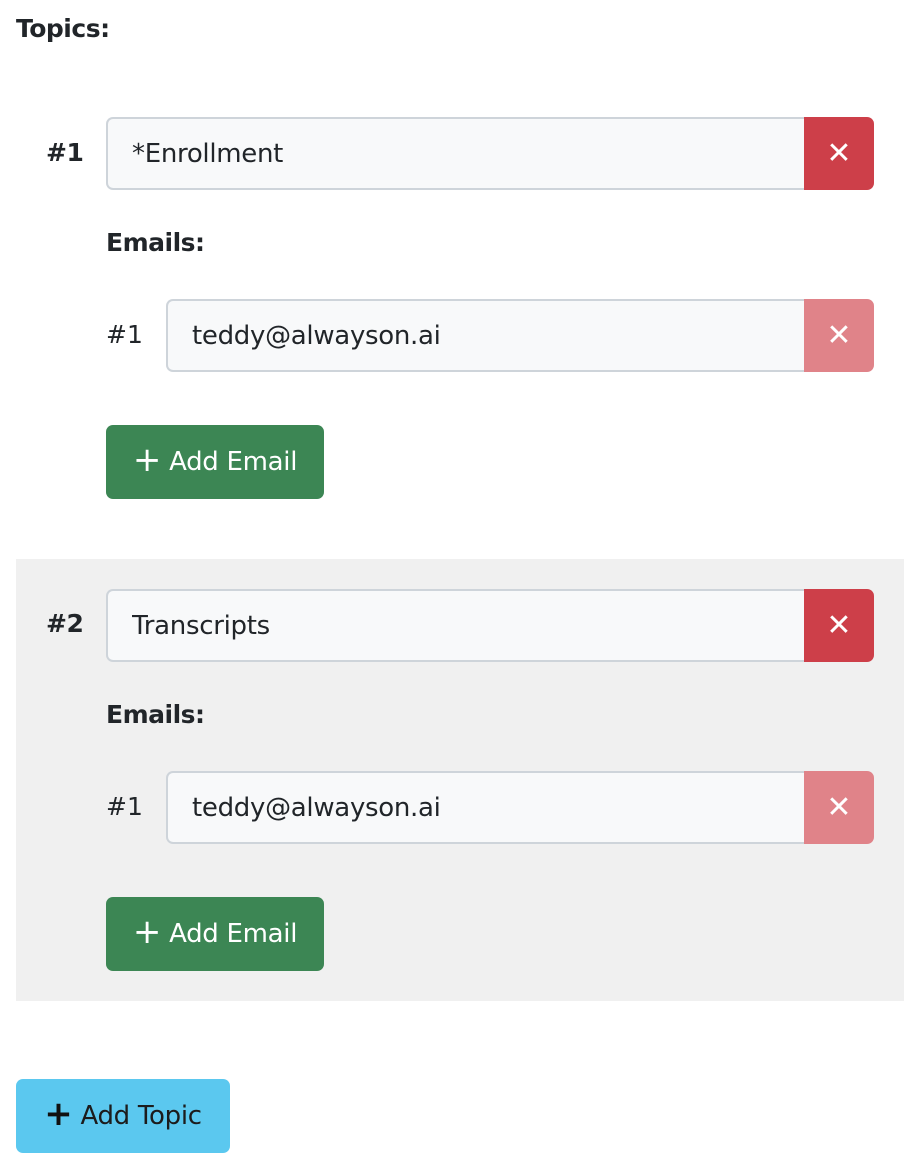 The image size is (920, 1172). I want to click on topics-label: Topics:, so click(63, 28).